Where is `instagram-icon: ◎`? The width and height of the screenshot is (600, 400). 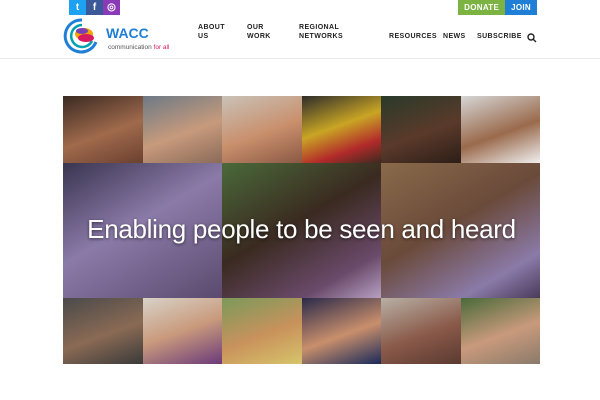
instagram-icon: ◎ is located at coordinates (111, 7).